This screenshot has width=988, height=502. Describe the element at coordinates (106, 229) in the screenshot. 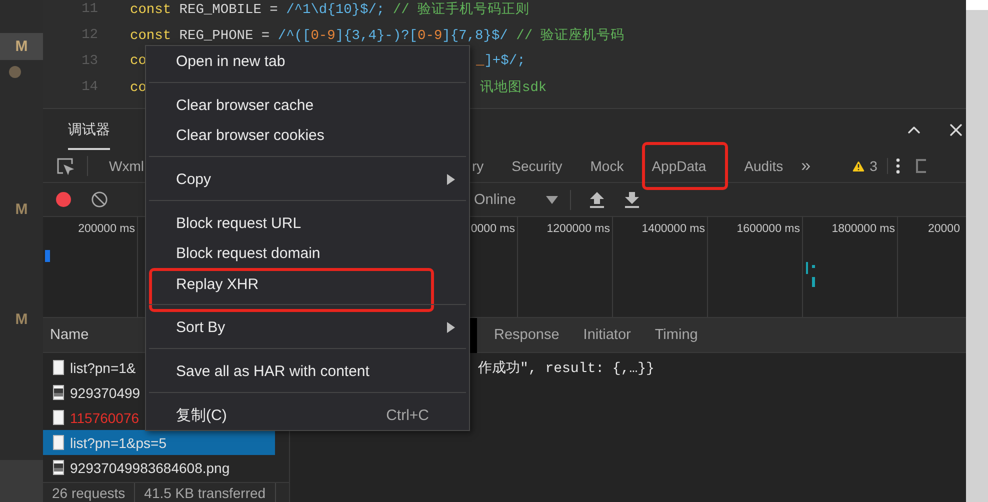

I see `time-tick: 200000 ms` at that location.